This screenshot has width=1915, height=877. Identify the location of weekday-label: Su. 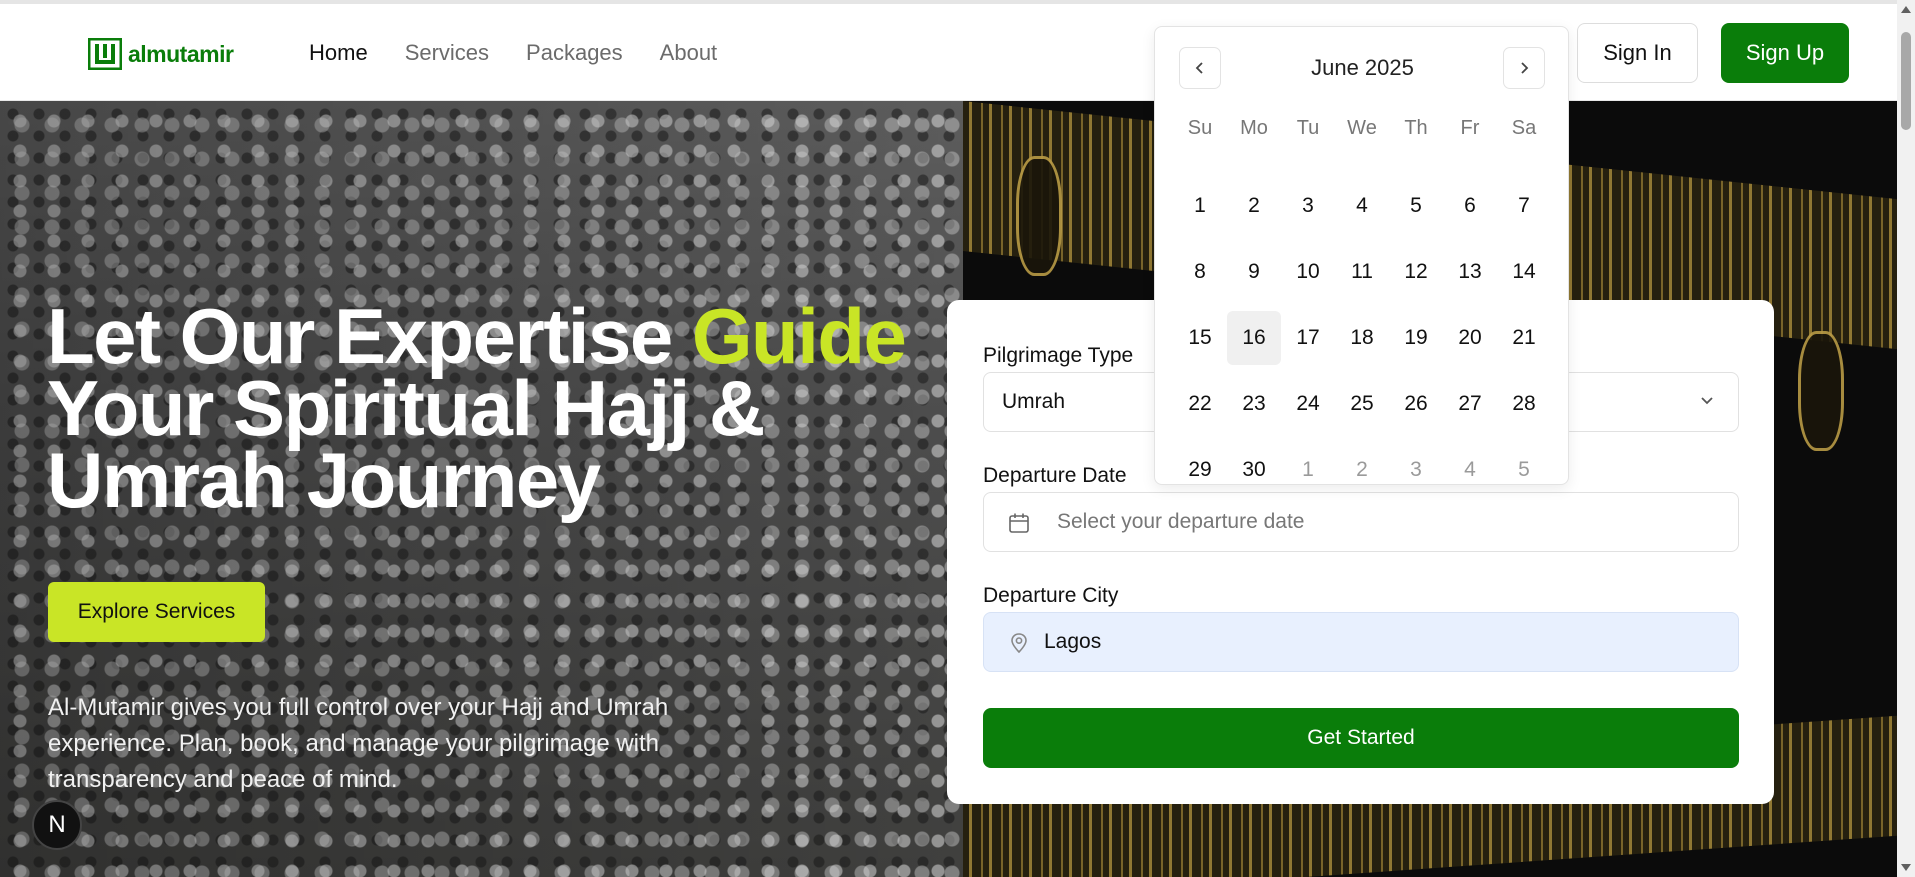
(1200, 127).